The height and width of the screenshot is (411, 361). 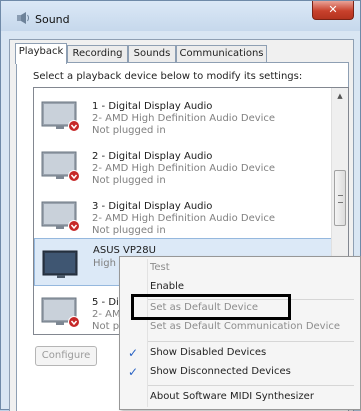 What do you see at coordinates (340, 96) in the screenshot?
I see `scroll-up-icon: ▲` at bounding box center [340, 96].